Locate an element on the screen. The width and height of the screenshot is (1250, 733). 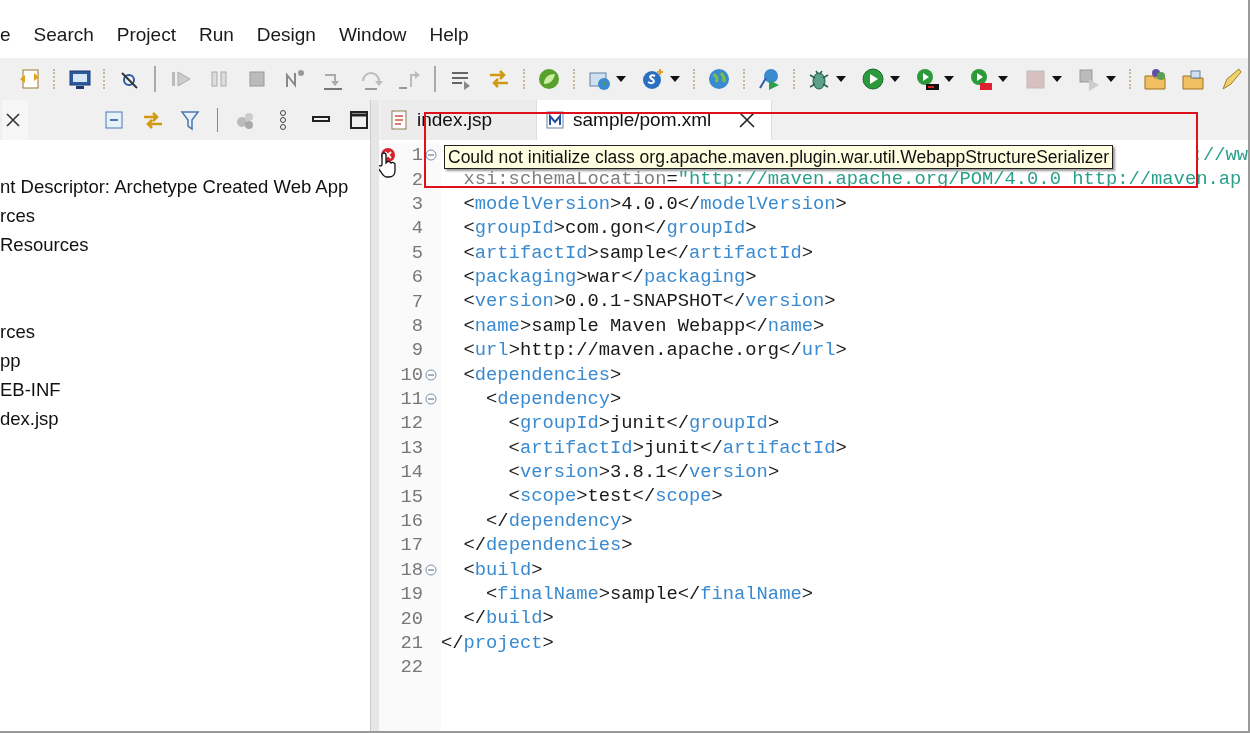
run-icon is located at coordinates (873, 79).